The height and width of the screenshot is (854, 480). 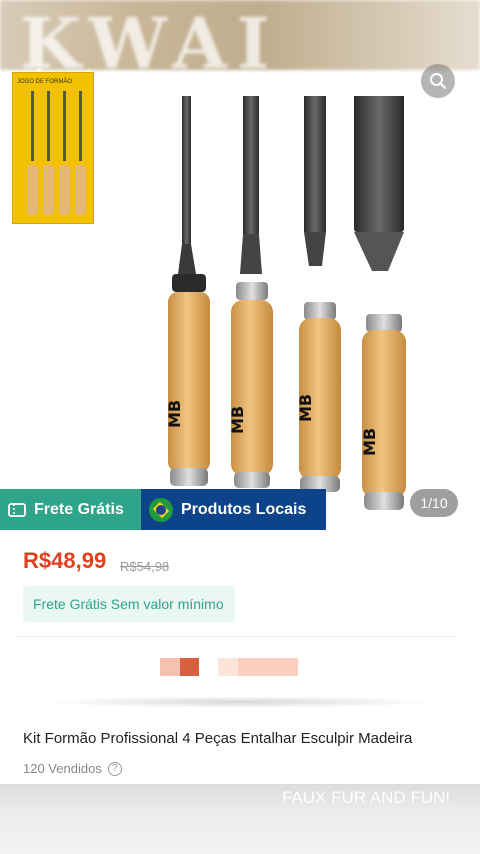 I want to click on tab-pop: Pop., so click(x=273, y=78).